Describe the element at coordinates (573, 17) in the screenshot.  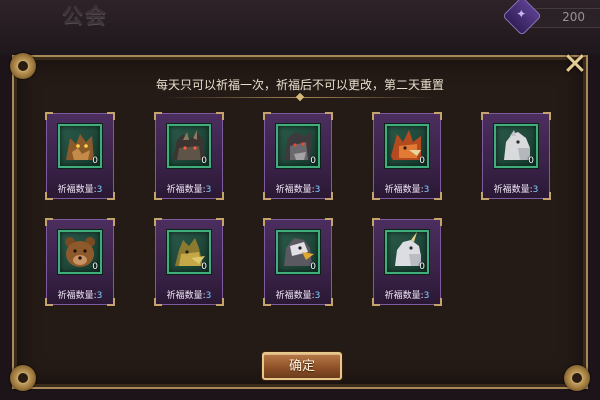
I see `currency-value: 200` at that location.